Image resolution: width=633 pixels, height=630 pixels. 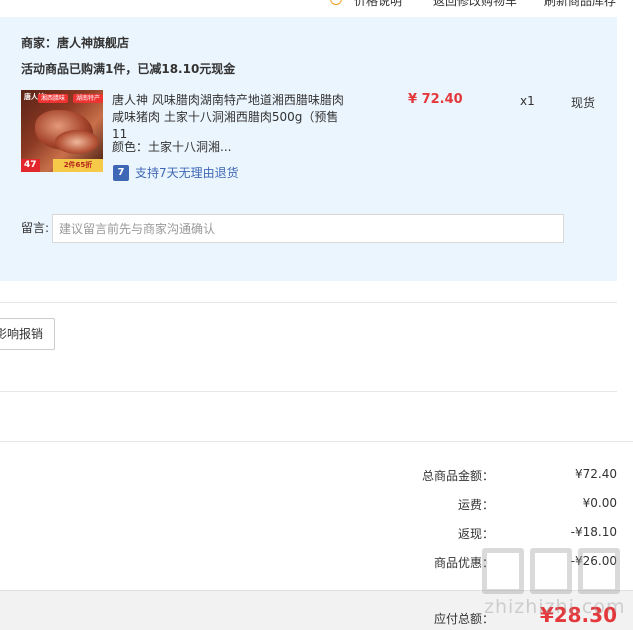 I want to click on refresh-stock-link: 刷新商品库存, so click(x=580, y=4).